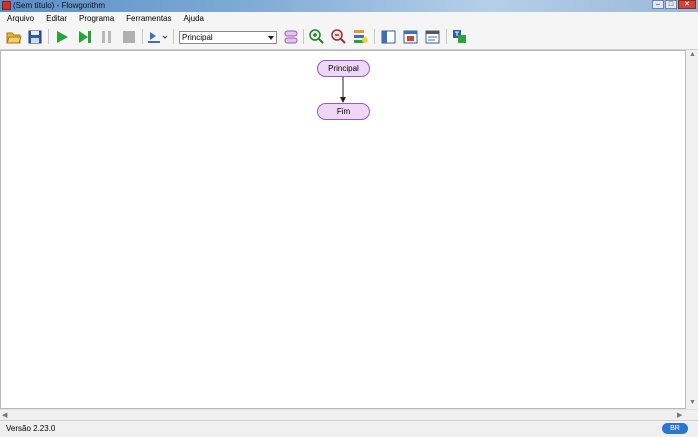 The height and width of the screenshot is (437, 698). I want to click on start-node: Principal, so click(343, 68).